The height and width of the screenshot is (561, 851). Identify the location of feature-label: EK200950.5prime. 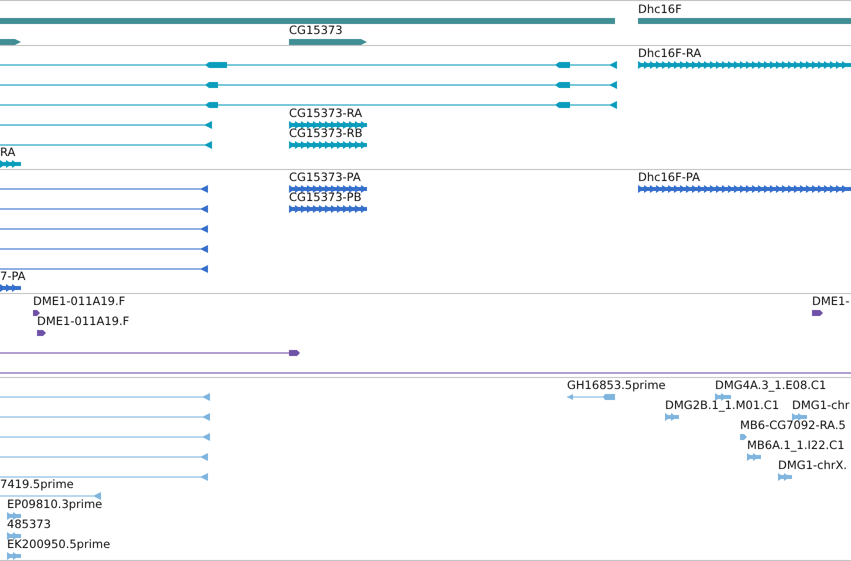
(58, 544).